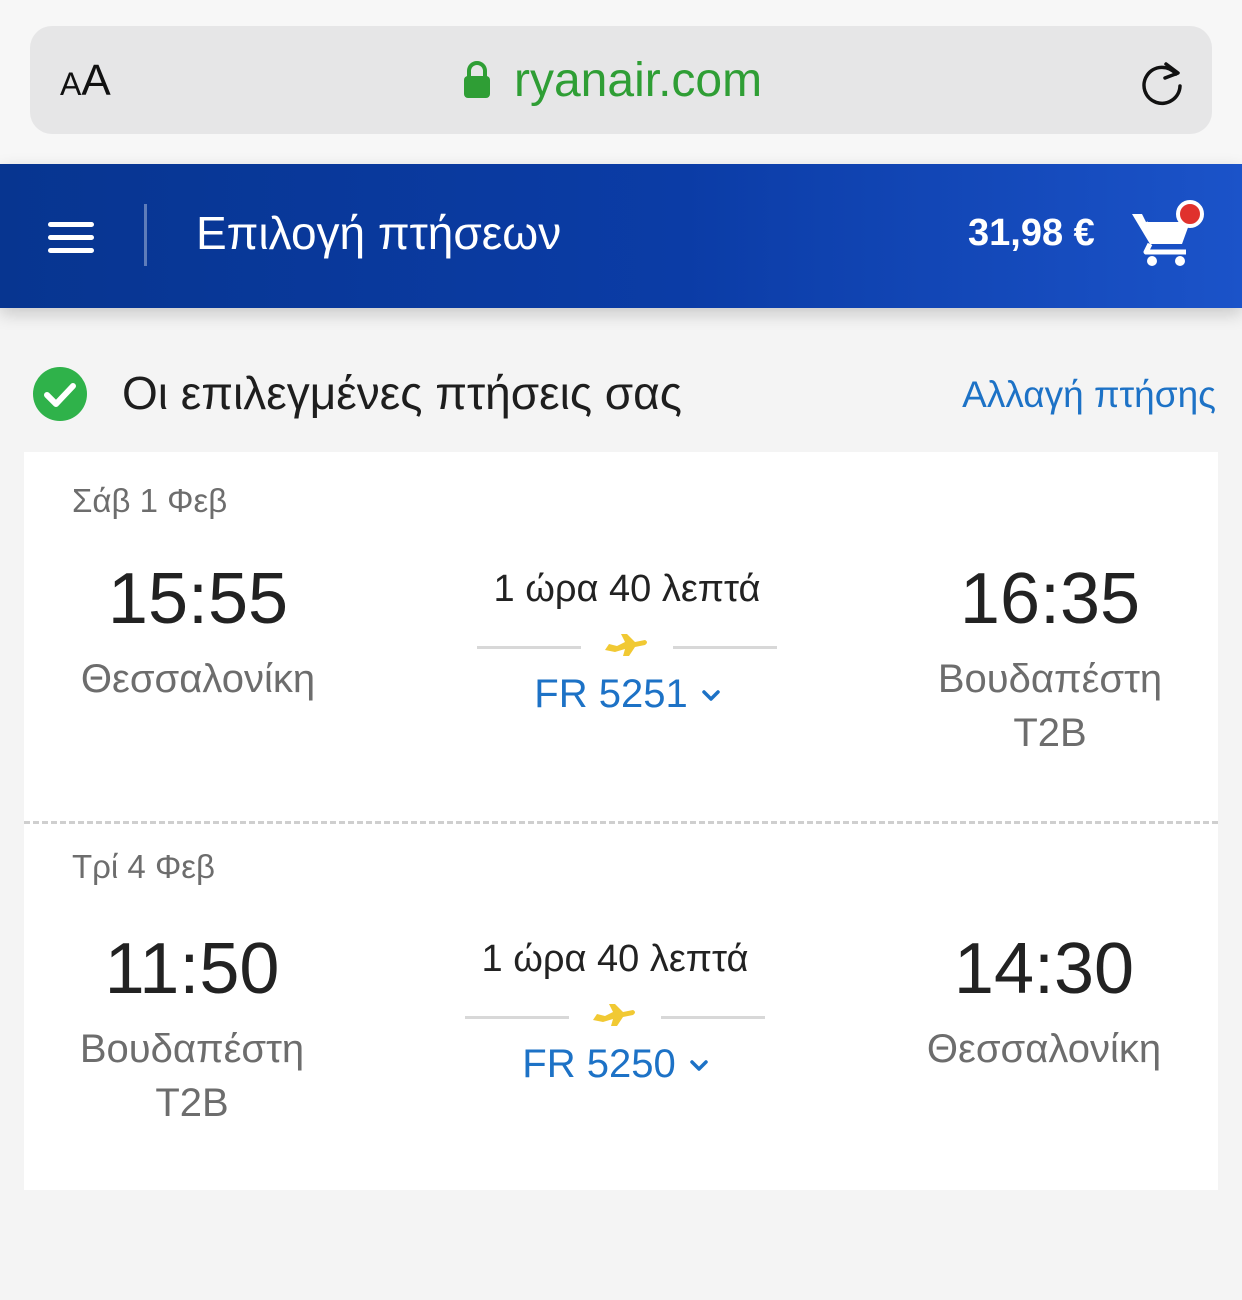  I want to click on flight-number: FR 5250, so click(599, 1064).